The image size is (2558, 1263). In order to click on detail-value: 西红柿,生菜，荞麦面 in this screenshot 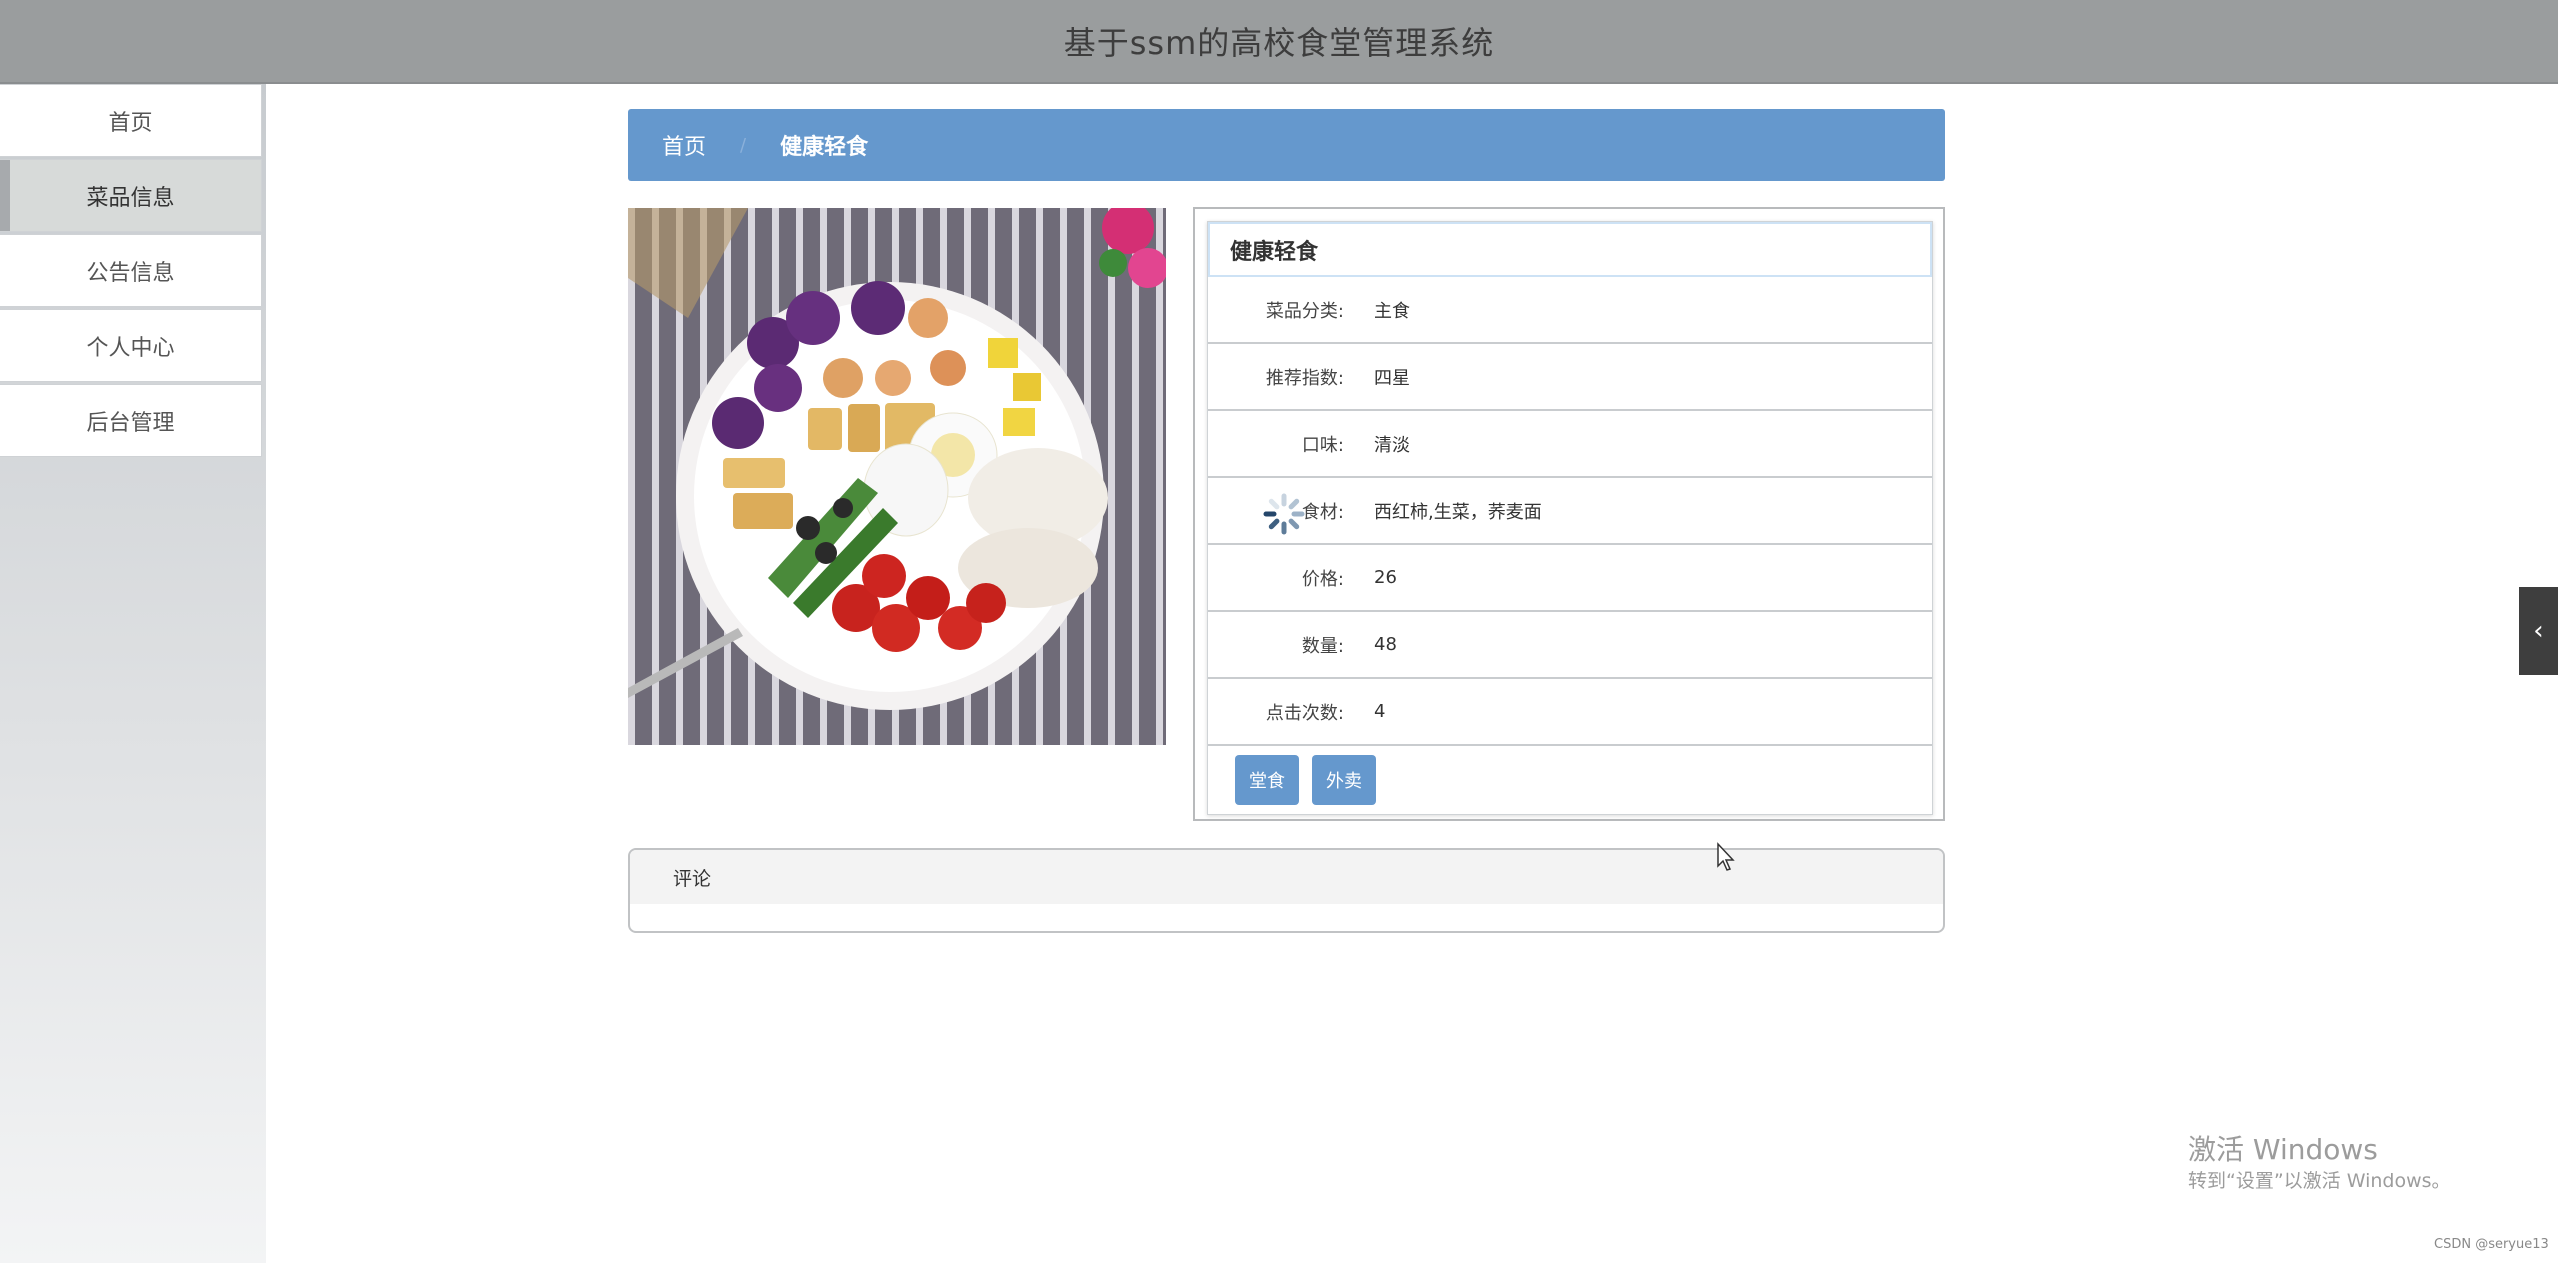, I will do `click(1458, 512)`.